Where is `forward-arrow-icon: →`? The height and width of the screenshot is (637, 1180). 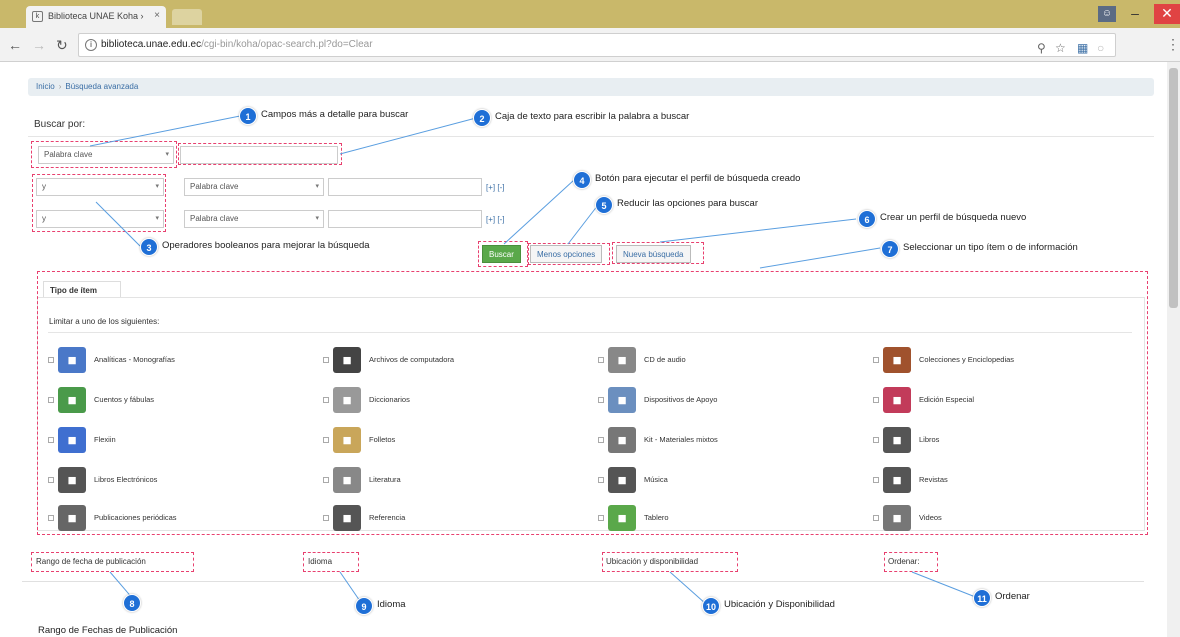 forward-arrow-icon: → is located at coordinates (39, 45).